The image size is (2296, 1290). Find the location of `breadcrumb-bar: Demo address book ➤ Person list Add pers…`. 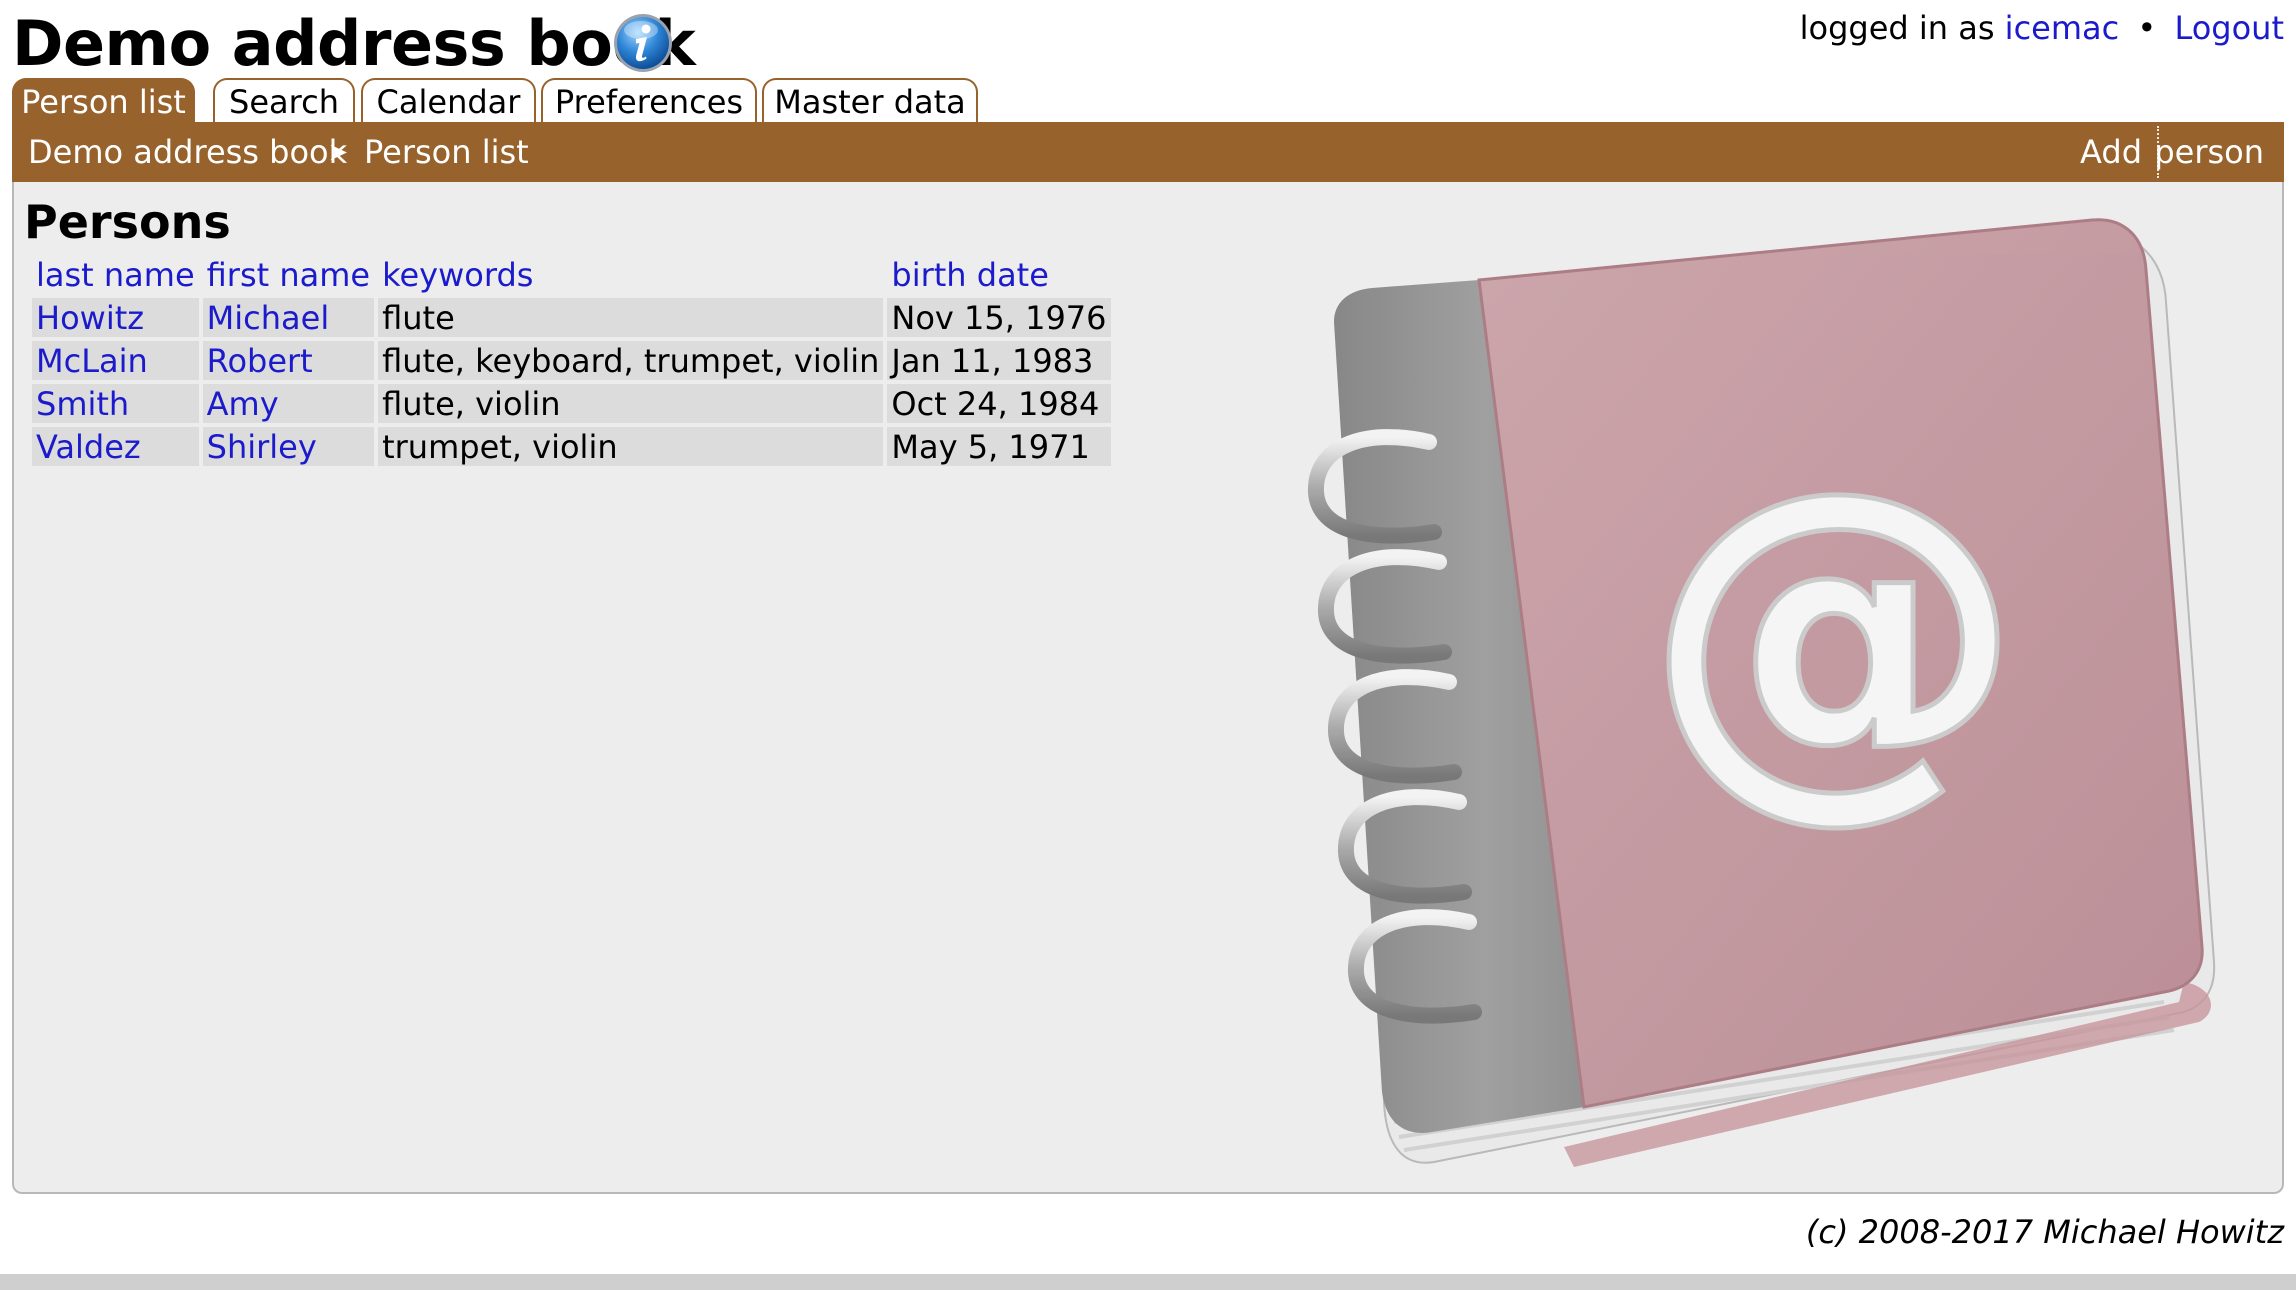

breadcrumb-bar: Demo address book ➤ Person list Add pers… is located at coordinates (1148, 152).